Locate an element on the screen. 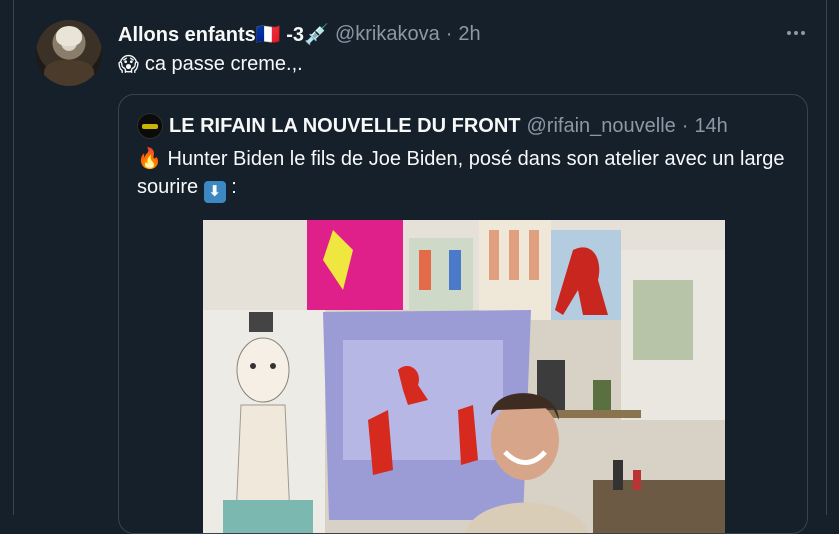 This screenshot has width=839, height=534. tweet-header: Allons enfants🇫🇷 -3💉 @krikakova · 2h is located at coordinates (299, 34).